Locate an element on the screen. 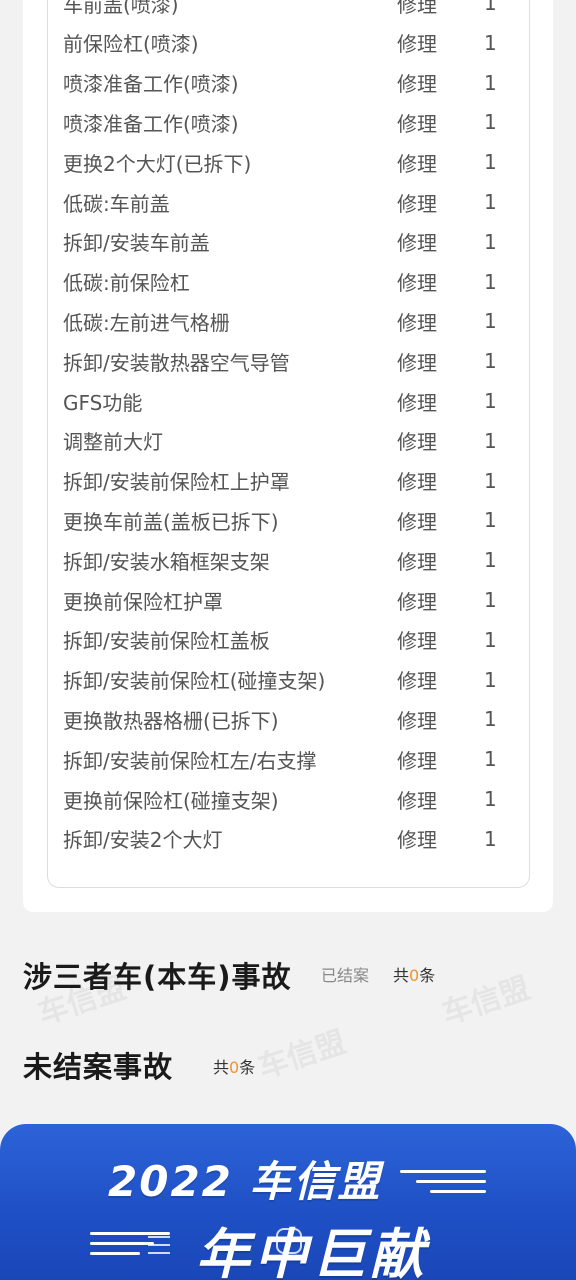 The width and height of the screenshot is (576, 1280). table-row: 拆卸/安装2个大灯 修理 1 is located at coordinates (288, 839).